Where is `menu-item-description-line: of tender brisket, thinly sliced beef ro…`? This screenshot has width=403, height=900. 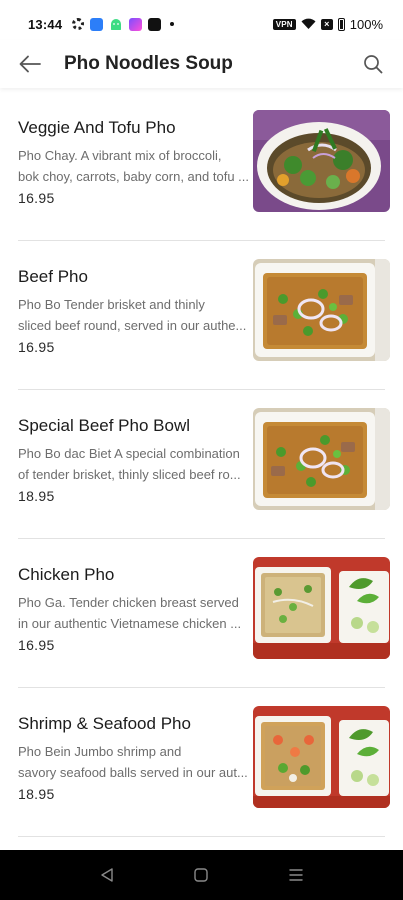 menu-item-description-line: of tender brisket, thinly sliced beef ro… is located at coordinates (129, 474).